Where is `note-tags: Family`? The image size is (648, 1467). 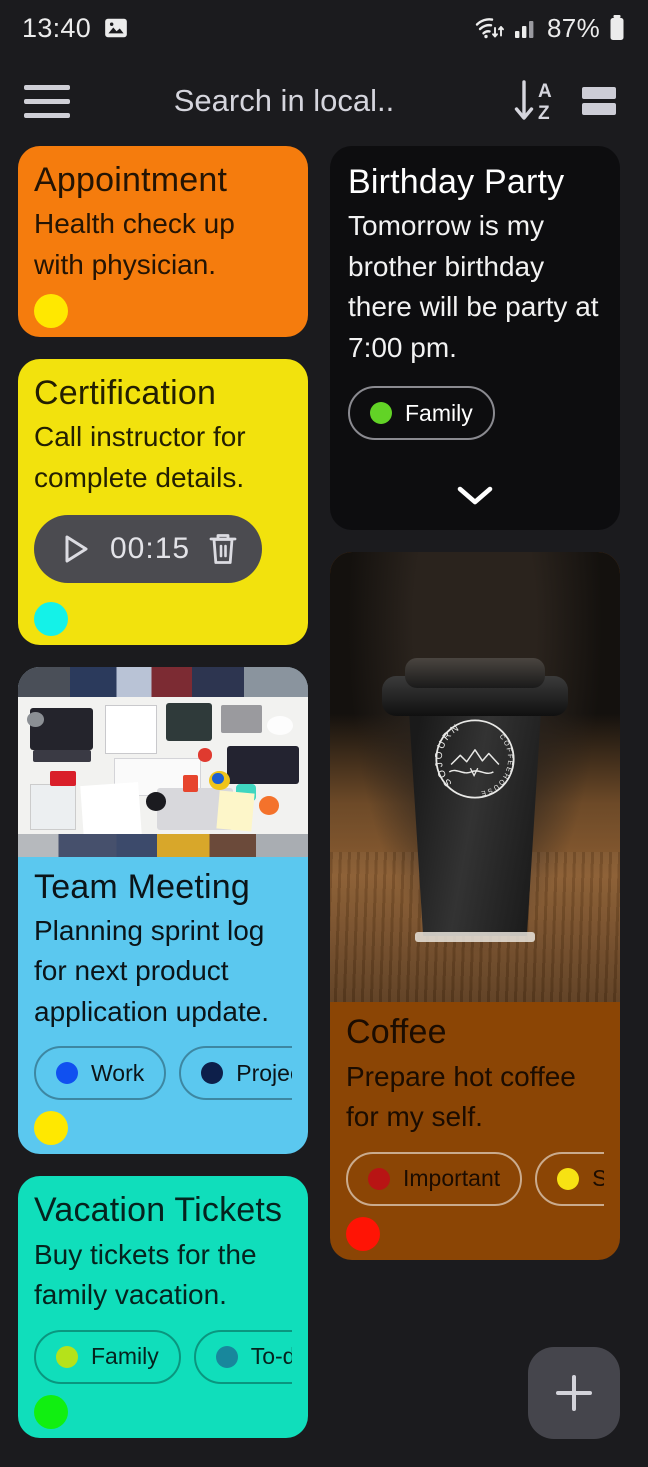 note-tags: Family is located at coordinates (475, 414).